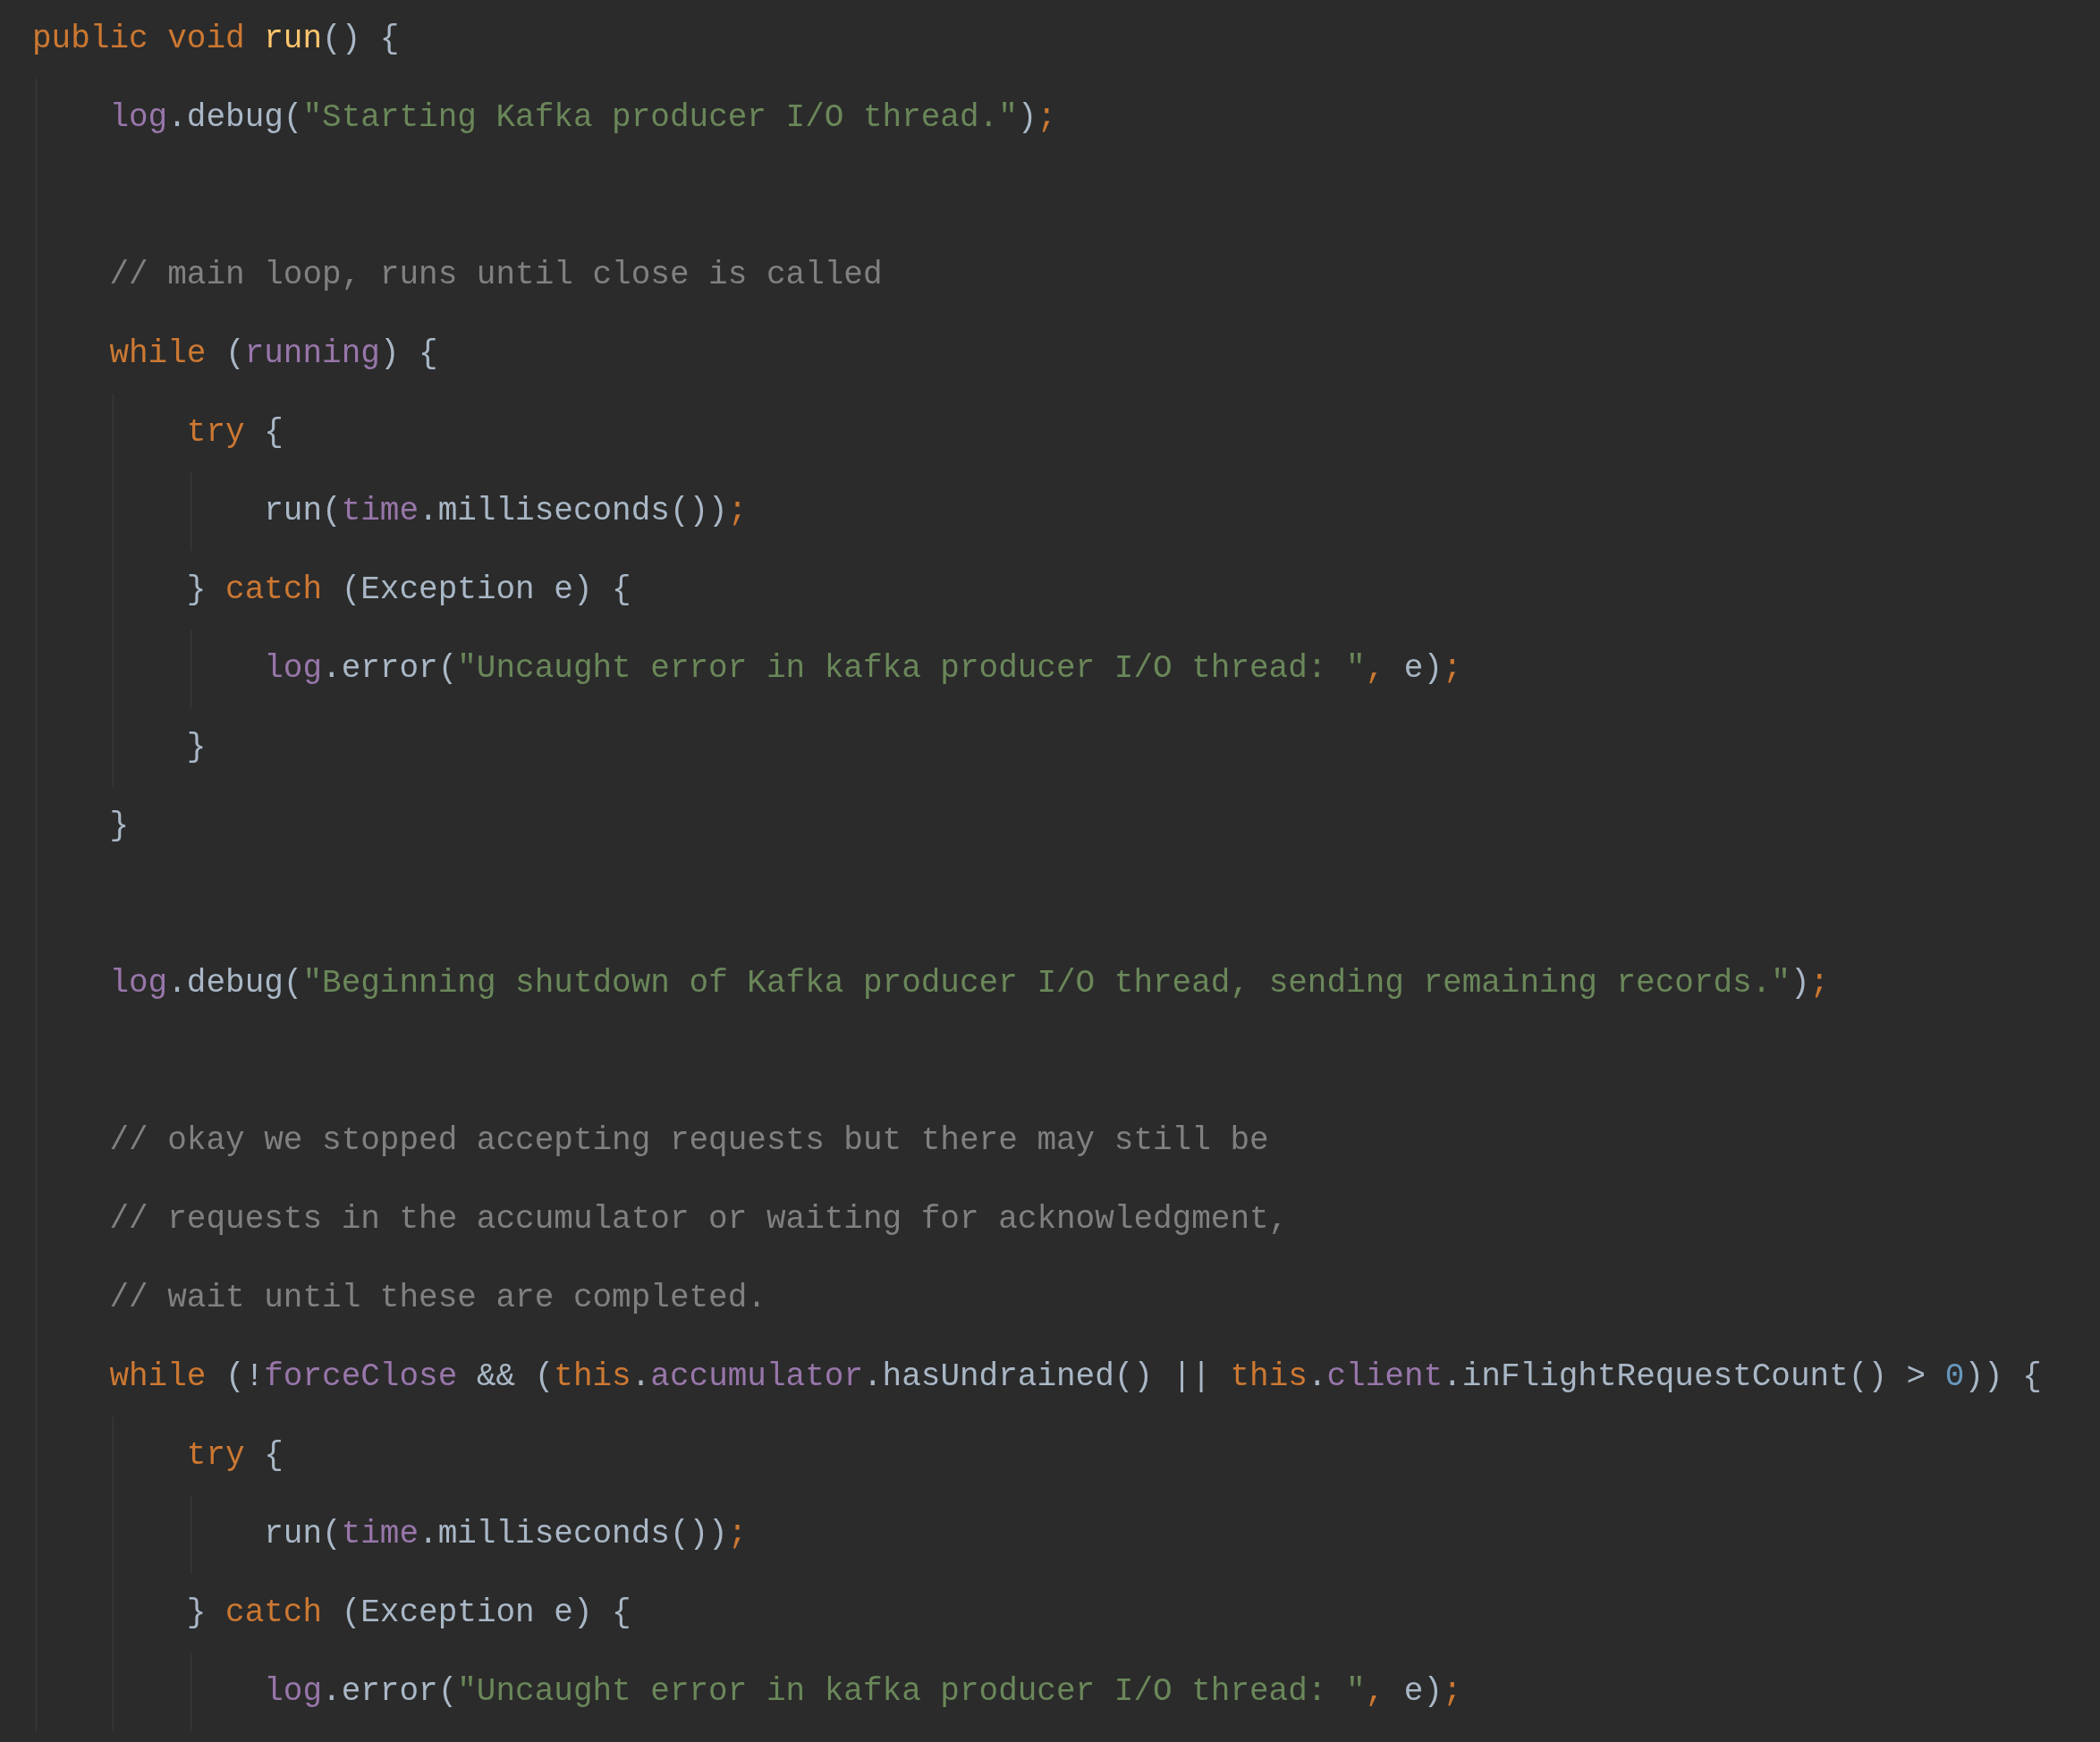 Image resolution: width=2100 pixels, height=1742 pixels. I want to click on code-line: while (running) {, so click(273, 354).